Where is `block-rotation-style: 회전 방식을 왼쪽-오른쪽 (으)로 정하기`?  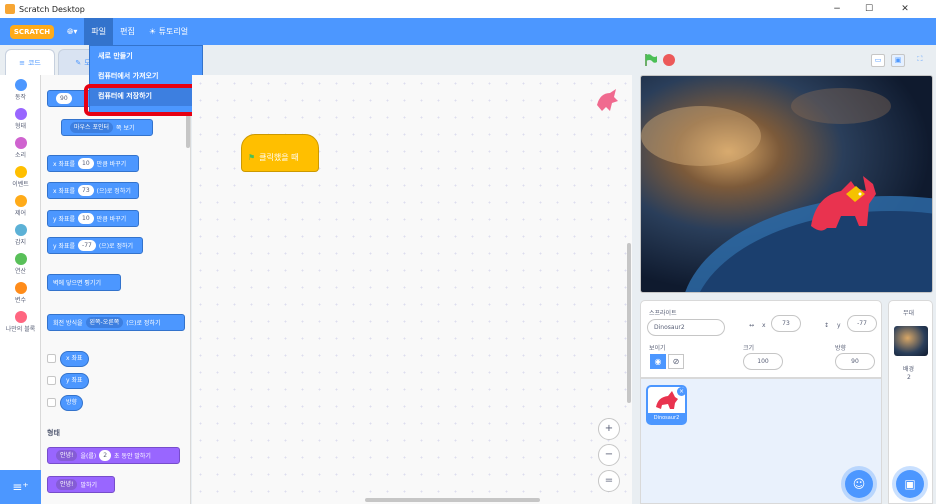 block-rotation-style: 회전 방식을 왼쪽-오른쪽 (으)로 정하기 is located at coordinates (116, 322).